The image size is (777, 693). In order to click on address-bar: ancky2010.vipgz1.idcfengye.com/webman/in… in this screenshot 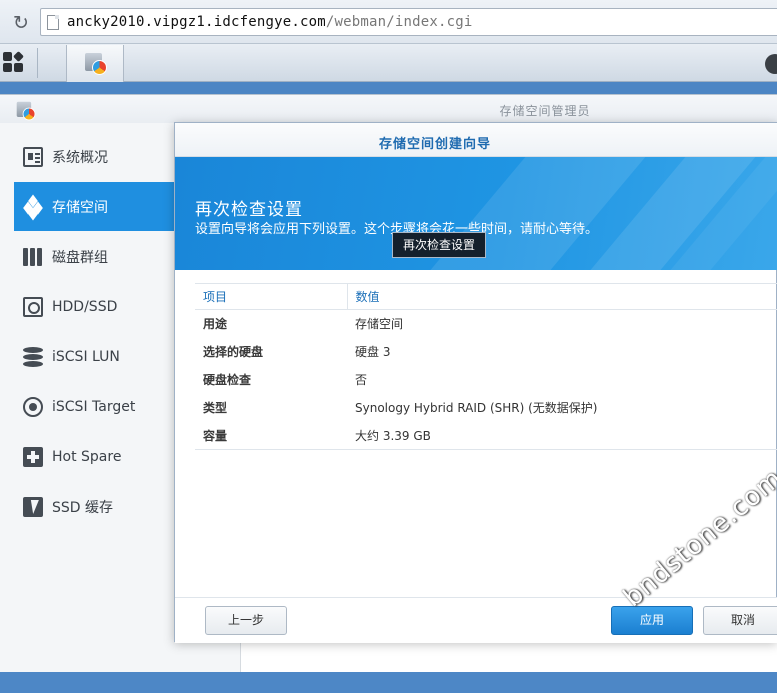, I will do `click(408, 22)`.